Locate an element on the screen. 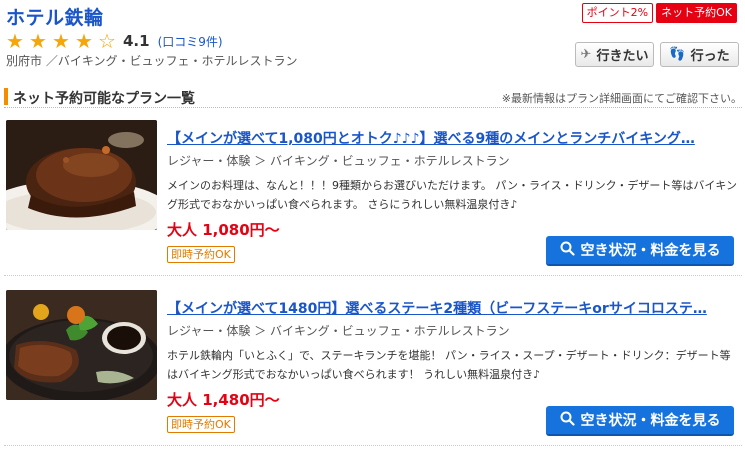 The height and width of the screenshot is (453, 745). plan-list-header: ネット予約可能なプラン一覧 ※最新情報はプラン詳細画面にてご確認下さい。 is located at coordinates (373, 97).